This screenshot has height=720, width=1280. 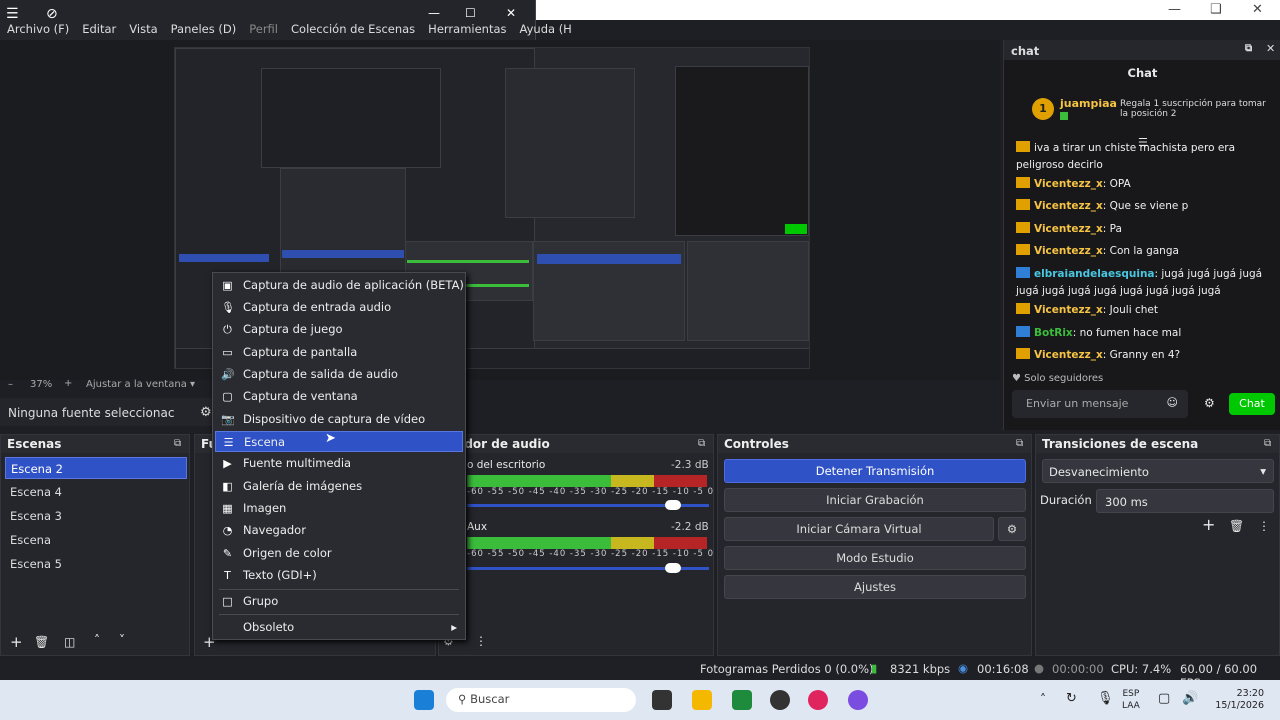 I want to click on stream-icon: ◉, so click(x=963, y=668).